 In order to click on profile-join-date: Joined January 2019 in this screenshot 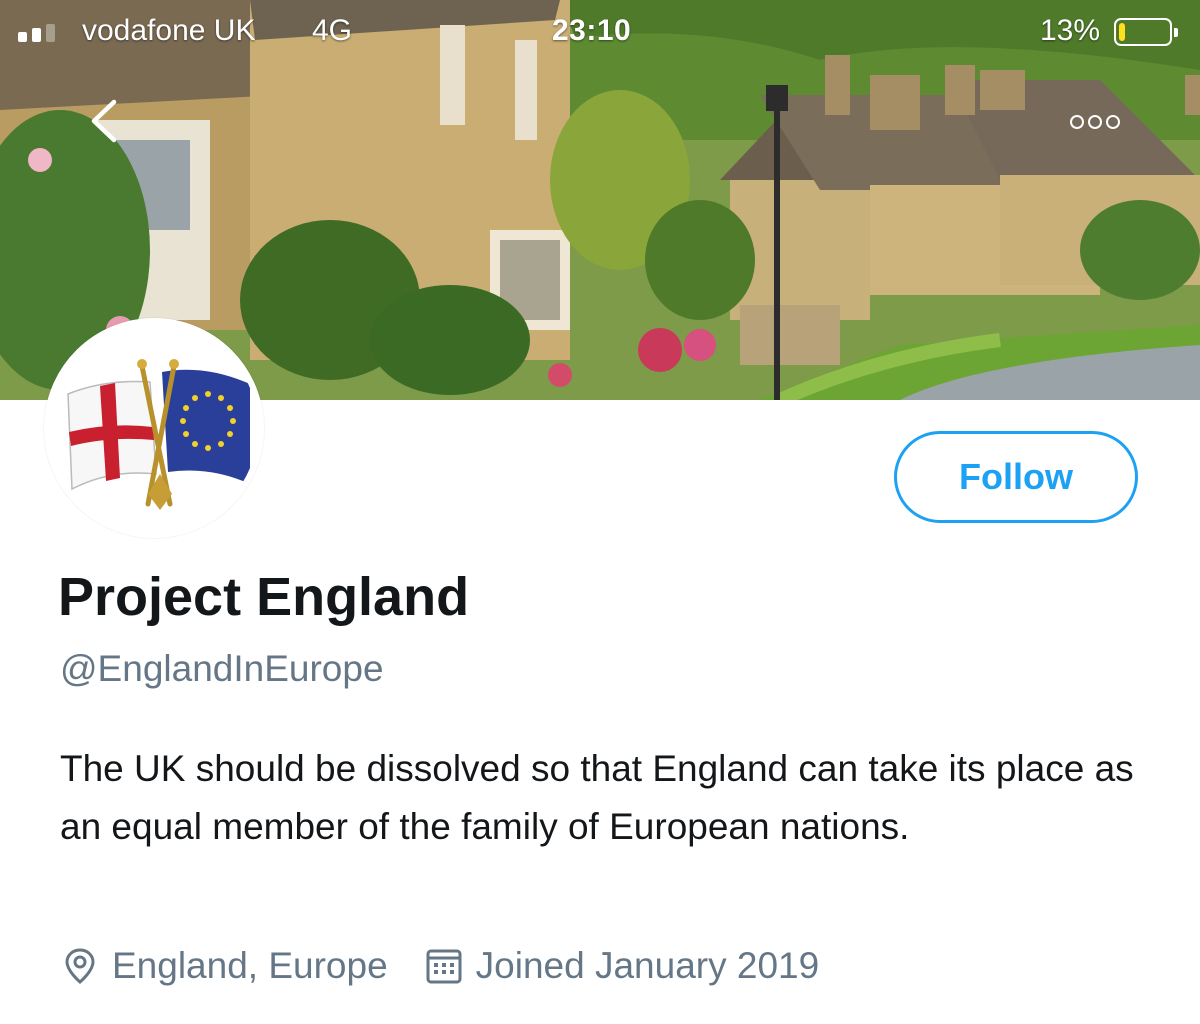, I will do `click(647, 965)`.